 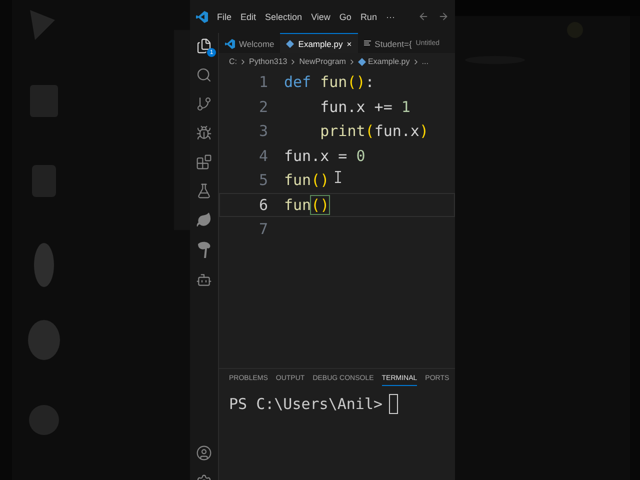 What do you see at coordinates (373, 131) in the screenshot?
I see `code-line: print(fun.x)` at bounding box center [373, 131].